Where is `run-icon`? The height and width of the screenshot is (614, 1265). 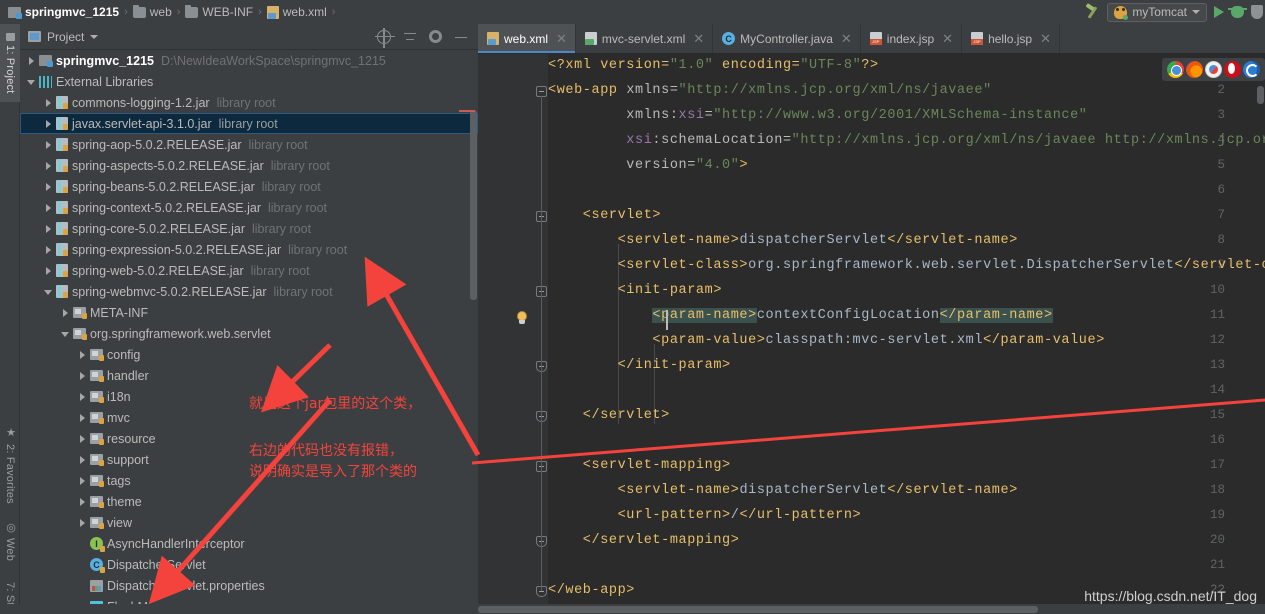 run-icon is located at coordinates (1219, 12).